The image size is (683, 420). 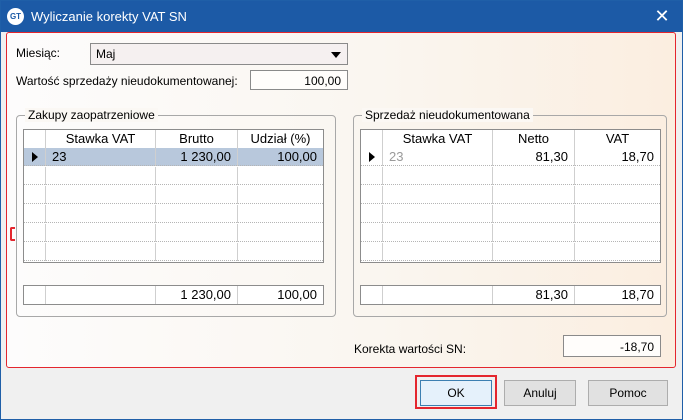 What do you see at coordinates (540, 393) in the screenshot?
I see `cancel-button: Anuluj` at bounding box center [540, 393].